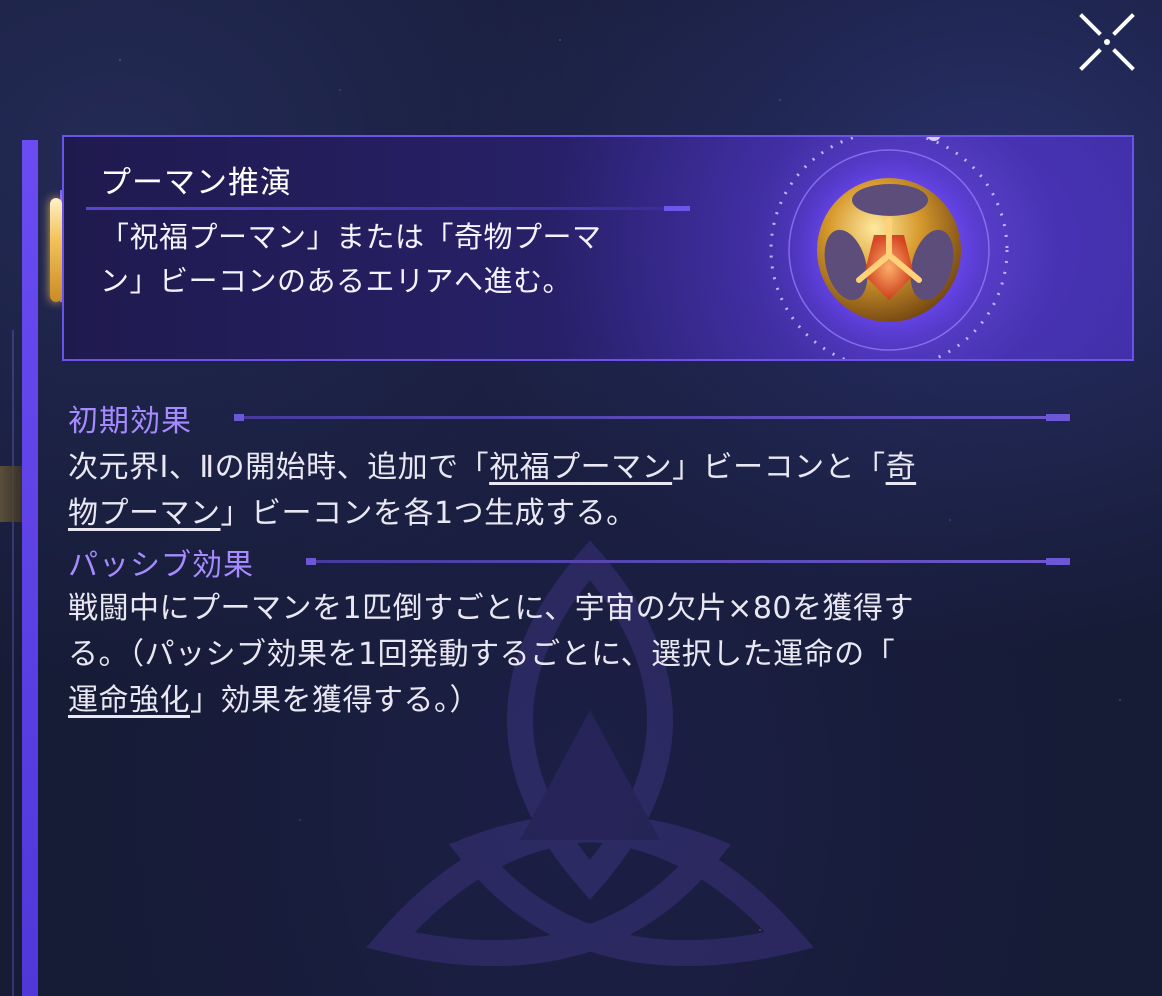  What do you see at coordinates (11, 494) in the screenshot?
I see `left-side-tab` at bounding box center [11, 494].